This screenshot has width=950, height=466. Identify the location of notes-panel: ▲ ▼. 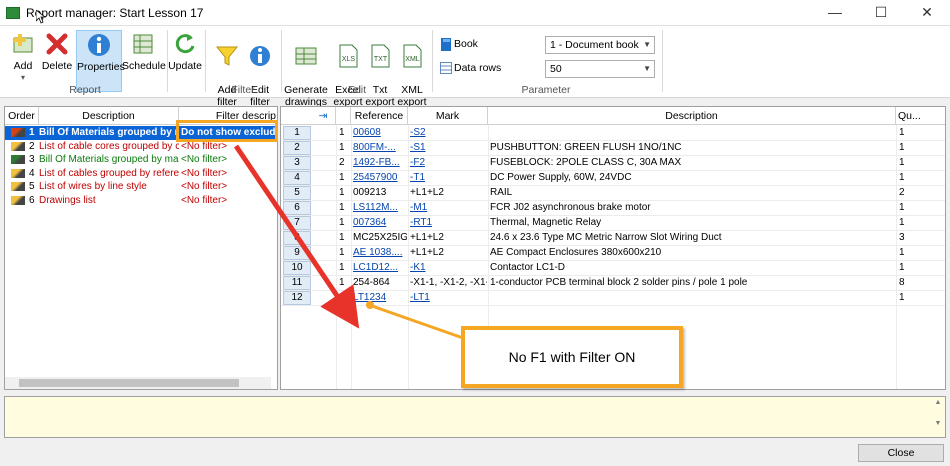
(475, 417).